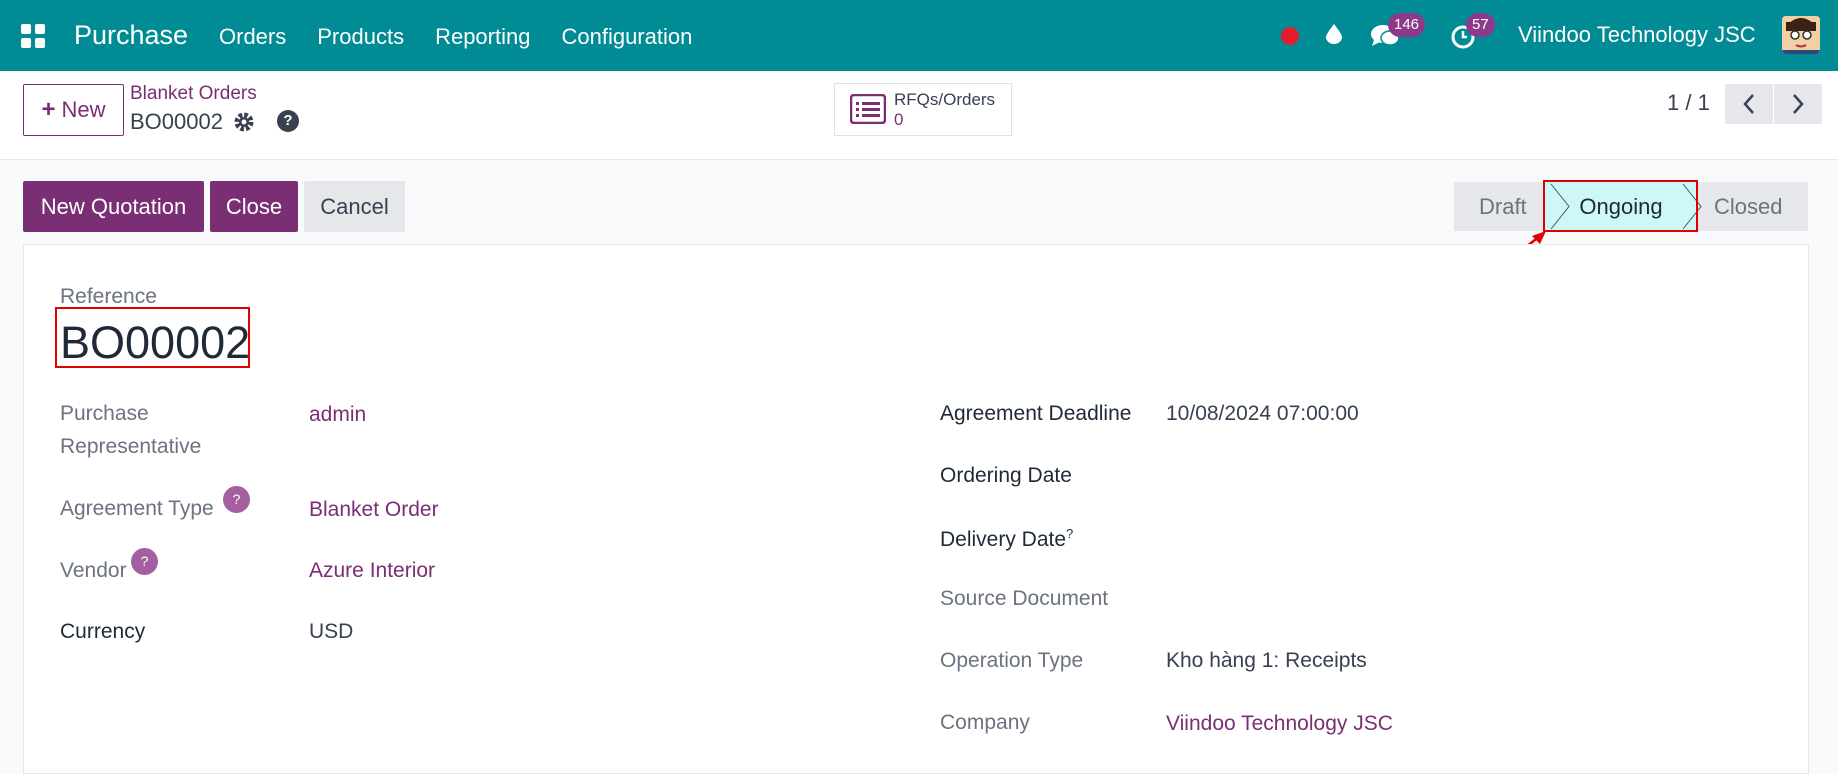 This screenshot has height=774, width=1838. What do you see at coordinates (176, 121) in the screenshot?
I see `breadcrumb-current: BO00002` at bounding box center [176, 121].